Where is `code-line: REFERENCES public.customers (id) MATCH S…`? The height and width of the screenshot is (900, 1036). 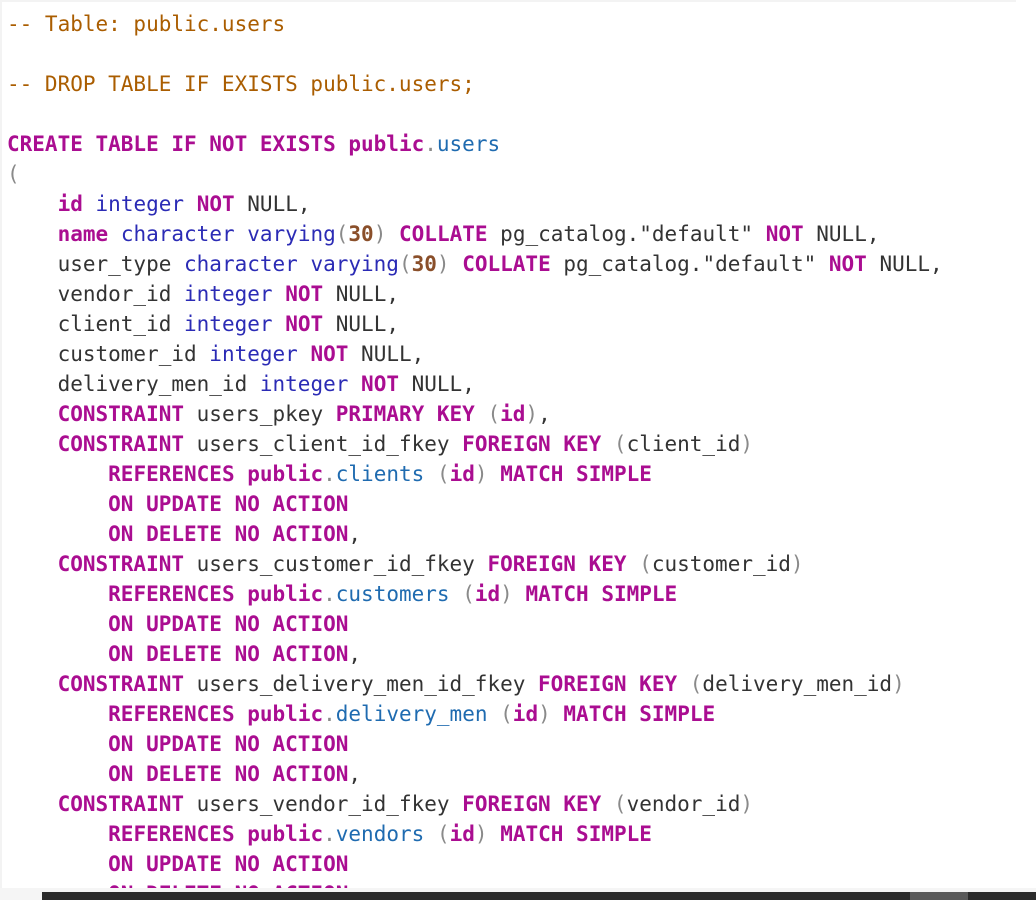 code-line: REFERENCES public.customers (id) MATCH S… is located at coordinates (475, 594).